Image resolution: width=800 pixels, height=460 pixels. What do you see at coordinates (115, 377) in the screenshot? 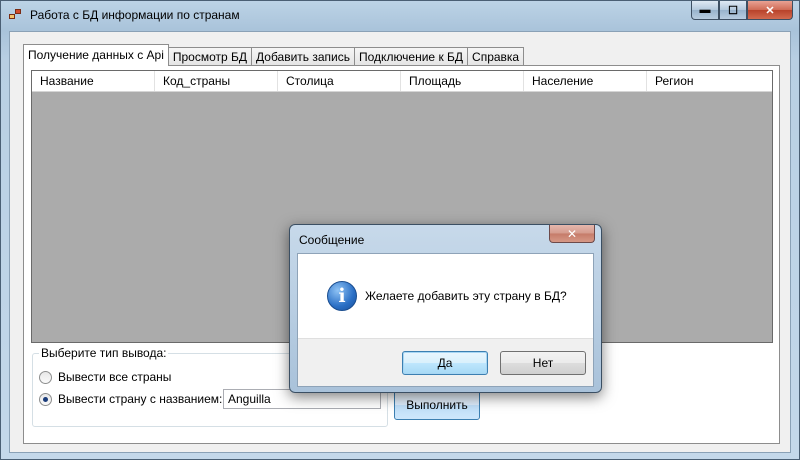
I see `radio-all-label: Вывести все страны` at bounding box center [115, 377].